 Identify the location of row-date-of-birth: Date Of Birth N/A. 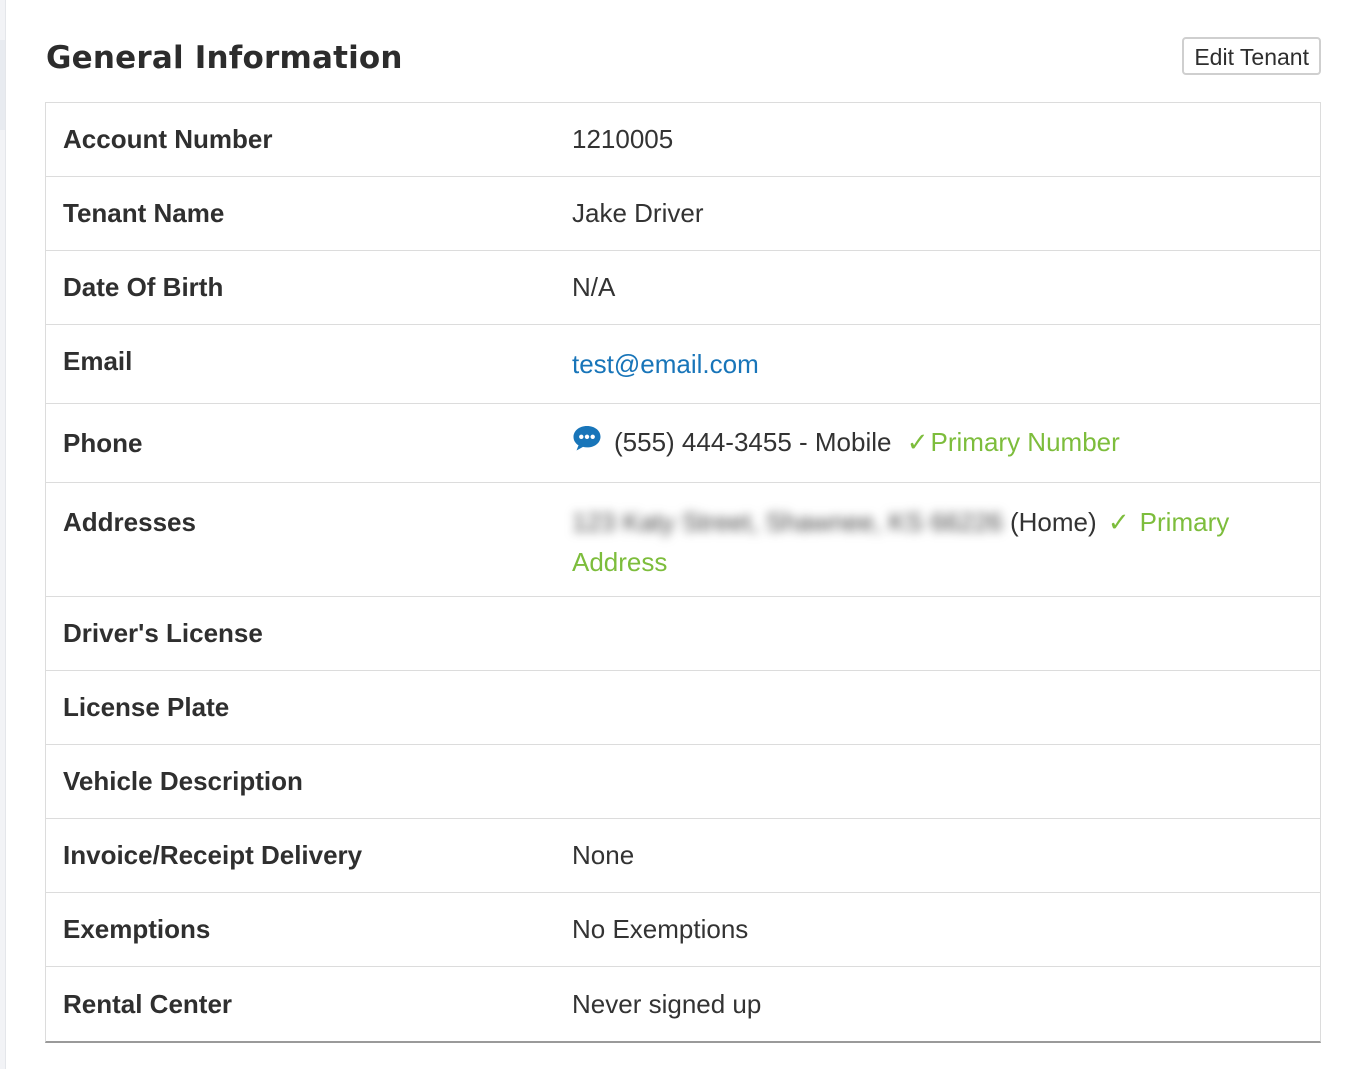
(683, 288).